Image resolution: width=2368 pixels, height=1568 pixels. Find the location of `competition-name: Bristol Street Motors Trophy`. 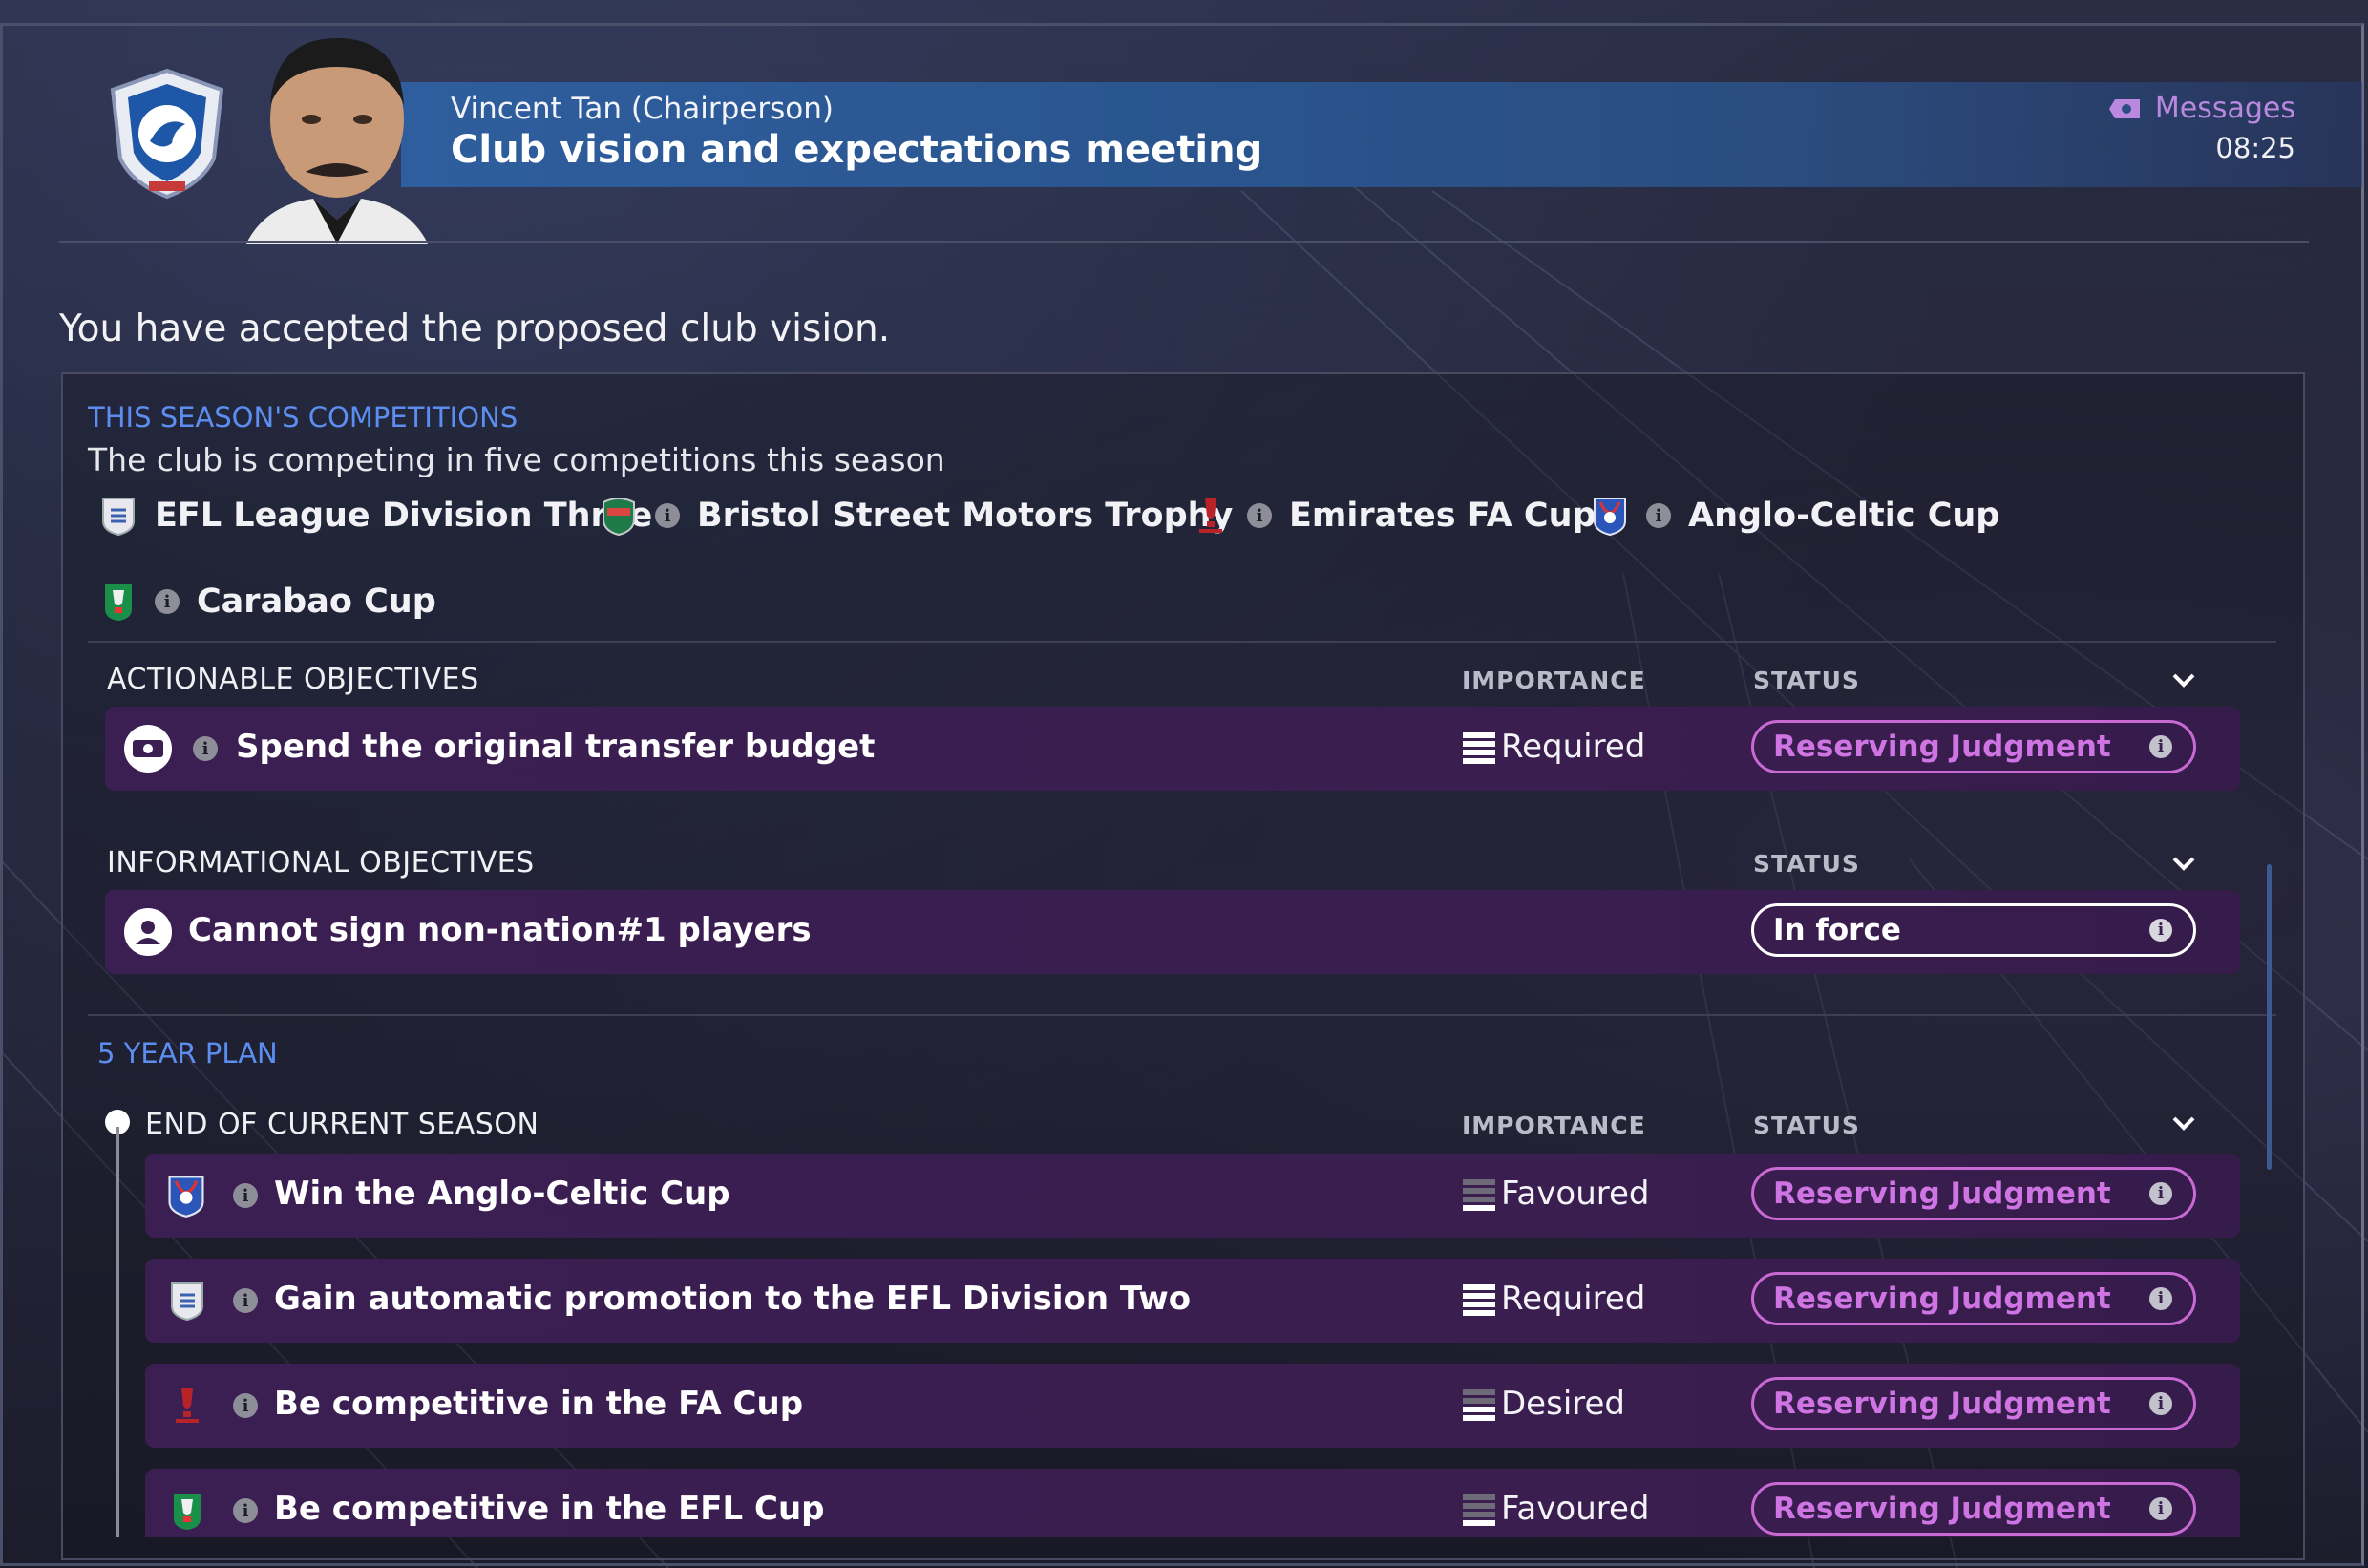

competition-name: Bristol Street Motors Trophy is located at coordinates (966, 516).